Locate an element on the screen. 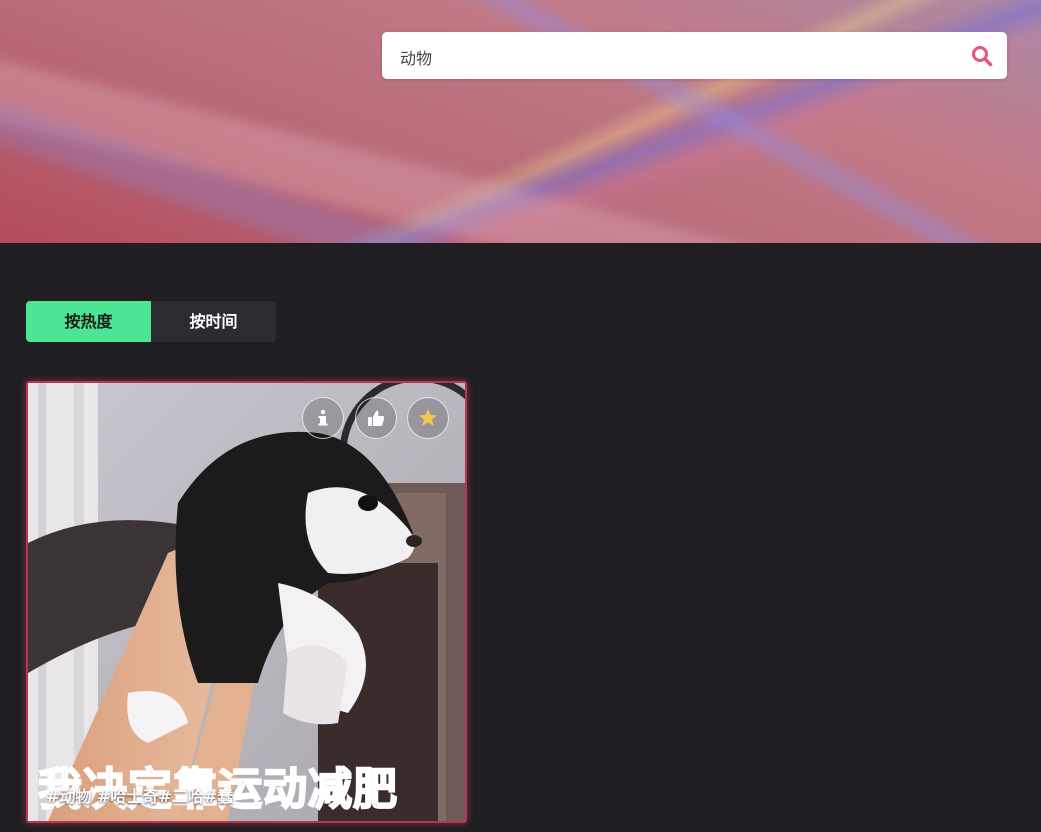 This screenshot has width=1041, height=832. search-bar is located at coordinates (694, 56).